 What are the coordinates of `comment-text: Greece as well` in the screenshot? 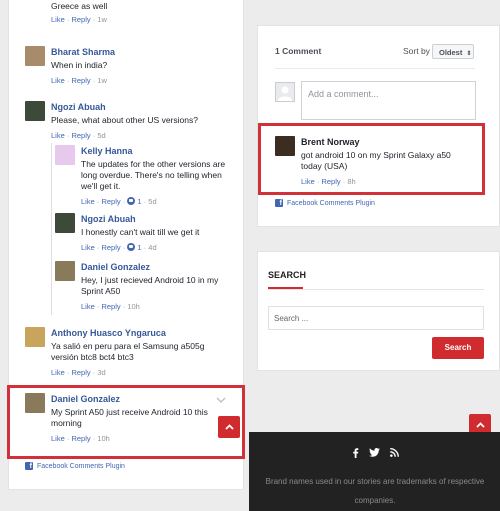 It's located at (79, 6).